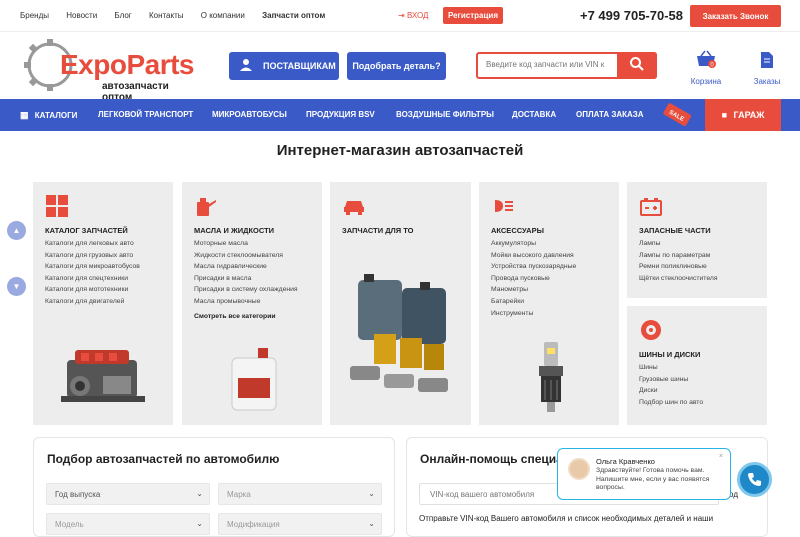 This screenshot has height=537, width=800. I want to click on model-select: Модель ⌄, so click(128, 524).